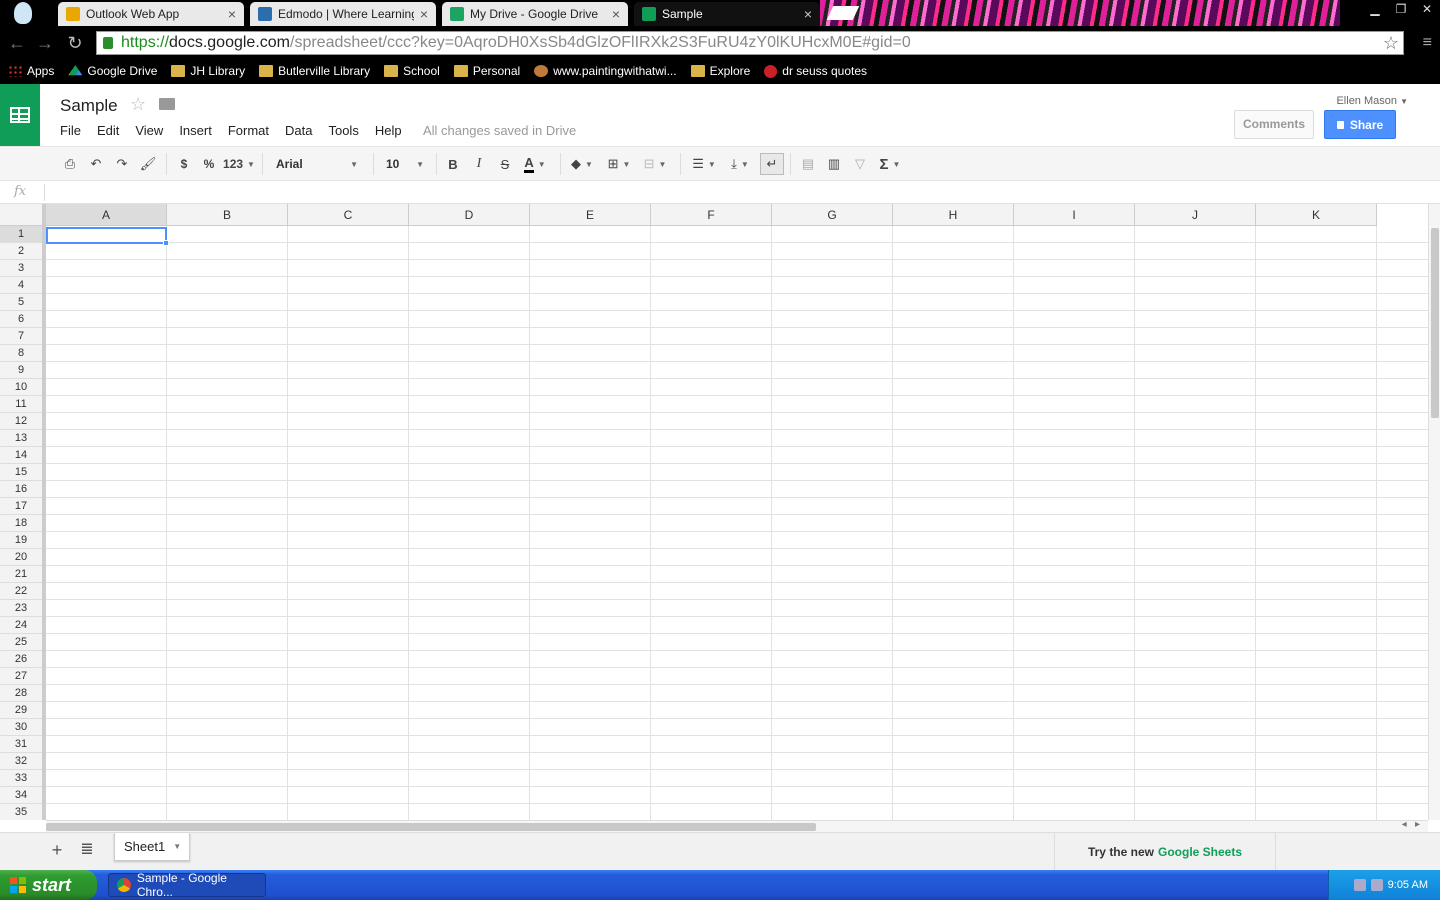 The width and height of the screenshot is (1440, 900). What do you see at coordinates (70, 130) in the screenshot?
I see `menu-file: File` at bounding box center [70, 130].